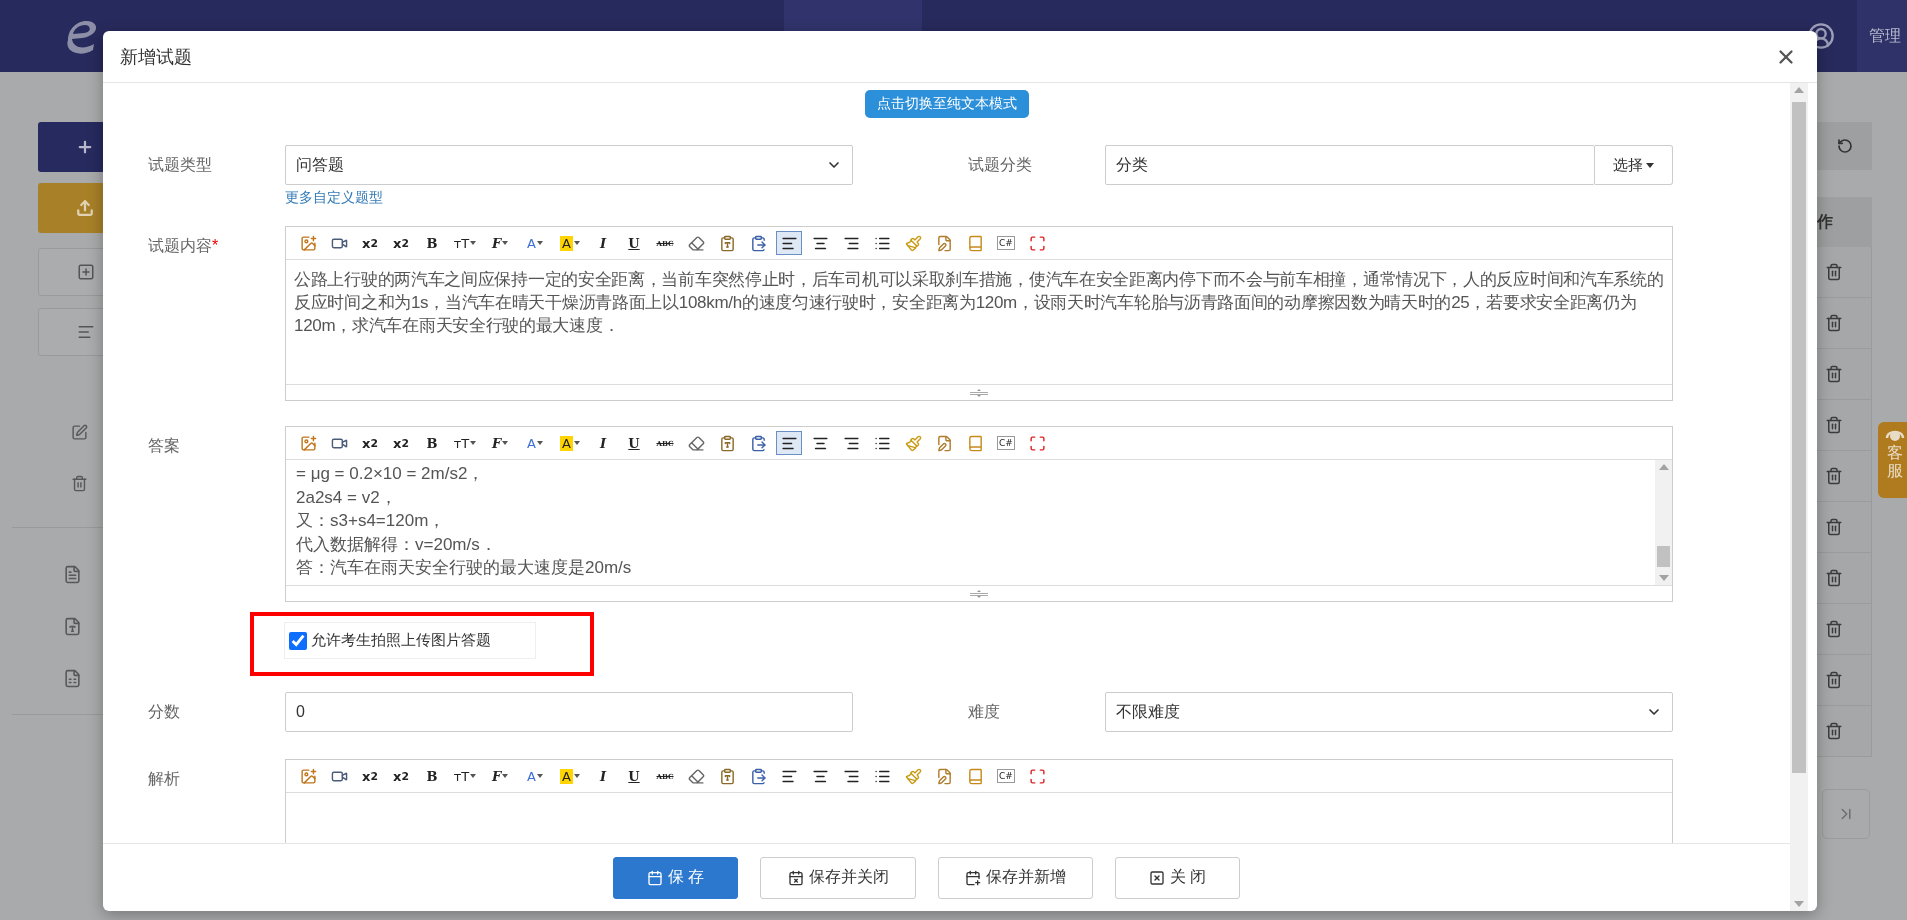  What do you see at coordinates (85, 147) in the screenshot?
I see `plus-icon` at bounding box center [85, 147].